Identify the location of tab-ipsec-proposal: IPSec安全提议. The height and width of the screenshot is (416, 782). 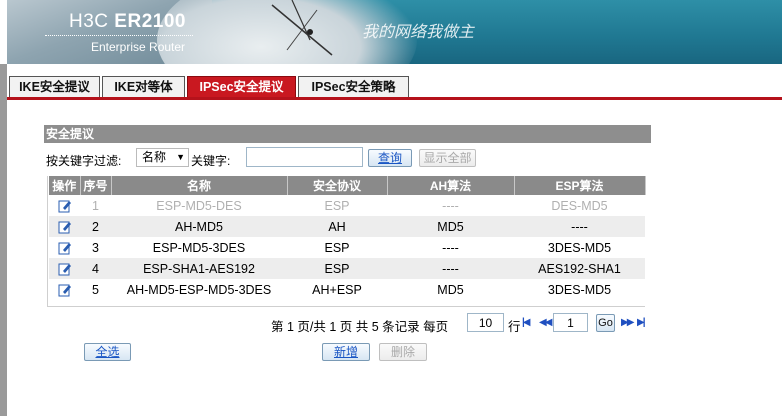
(241, 87).